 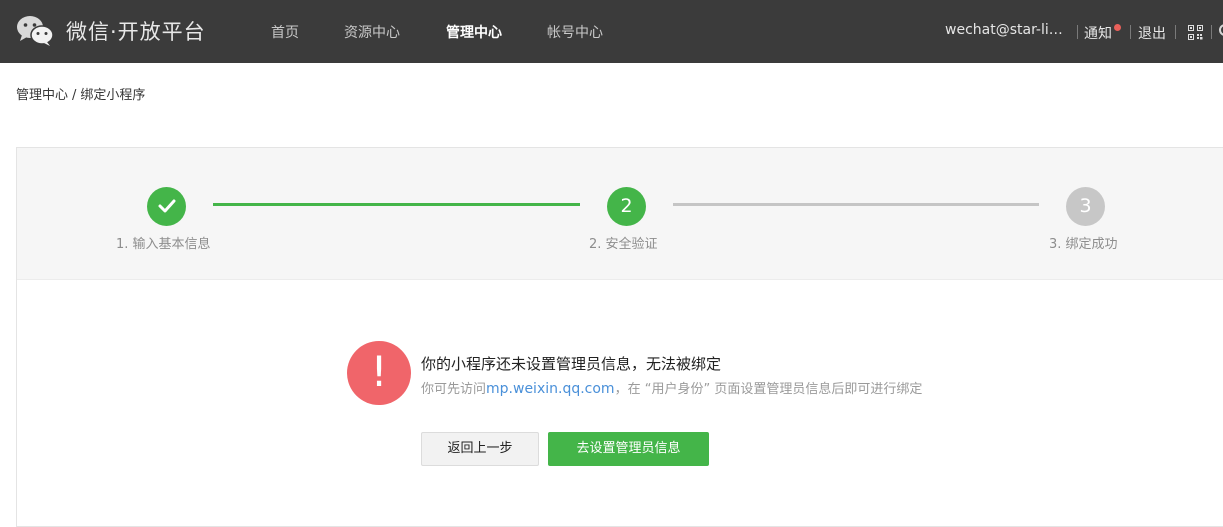 What do you see at coordinates (372, 32) in the screenshot?
I see `nav-resource-center: 资源中心` at bounding box center [372, 32].